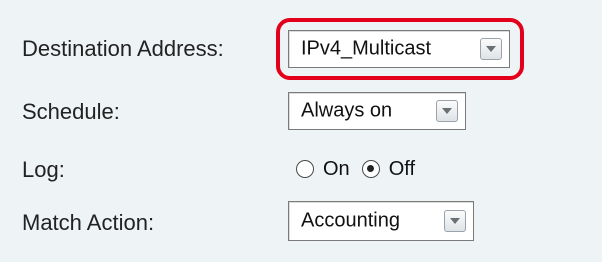 The width and height of the screenshot is (602, 268). I want to click on panel-bottom-border, so click(301, 265).